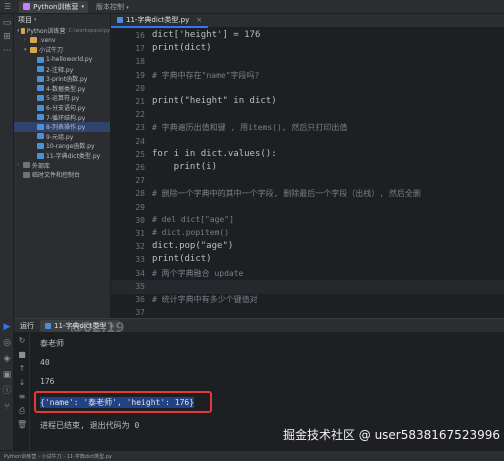 Image resolution: width=504 pixels, height=461 pixels. Describe the element at coordinates (112, 7) in the screenshot. I see `vcs-menu: 版本控制 ▾` at that location.